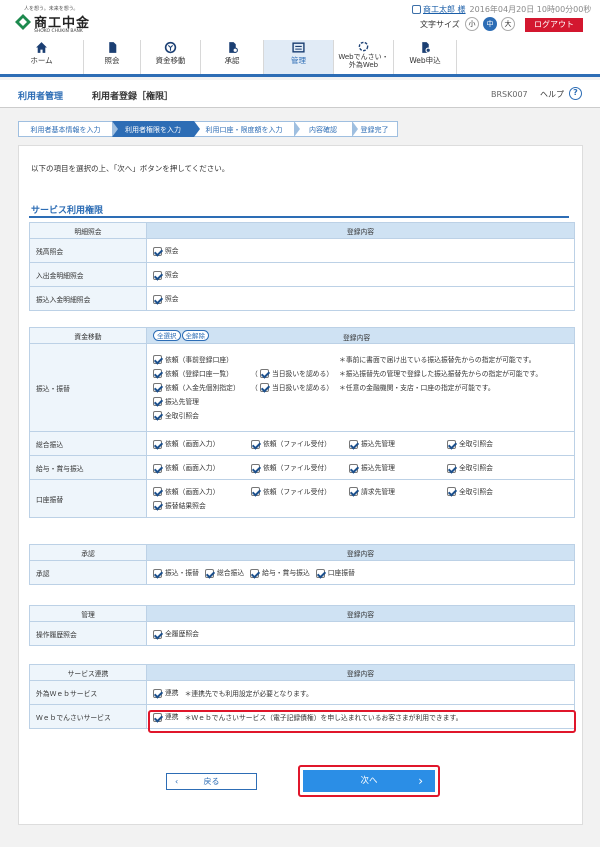 The width and height of the screenshot is (600, 847). I want to click on note-text: ＊振込振替先の管理で登録した振込振替先からの指定が可能です。, so click(441, 373).